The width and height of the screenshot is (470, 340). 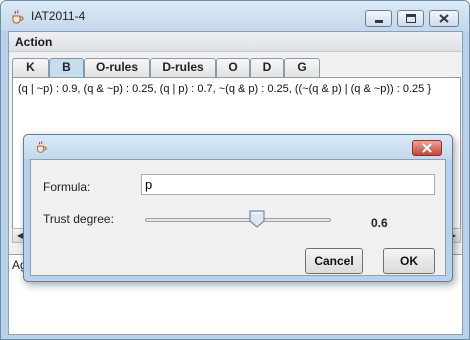 What do you see at coordinates (379, 21) in the screenshot?
I see `minimize-icon` at bounding box center [379, 21].